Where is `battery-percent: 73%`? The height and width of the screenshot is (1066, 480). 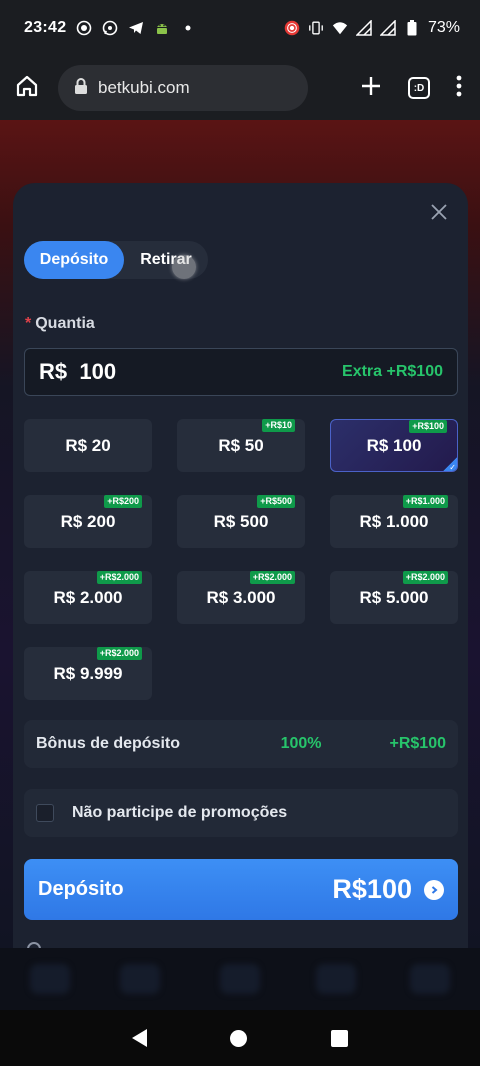 battery-percent: 73% is located at coordinates (443, 27).